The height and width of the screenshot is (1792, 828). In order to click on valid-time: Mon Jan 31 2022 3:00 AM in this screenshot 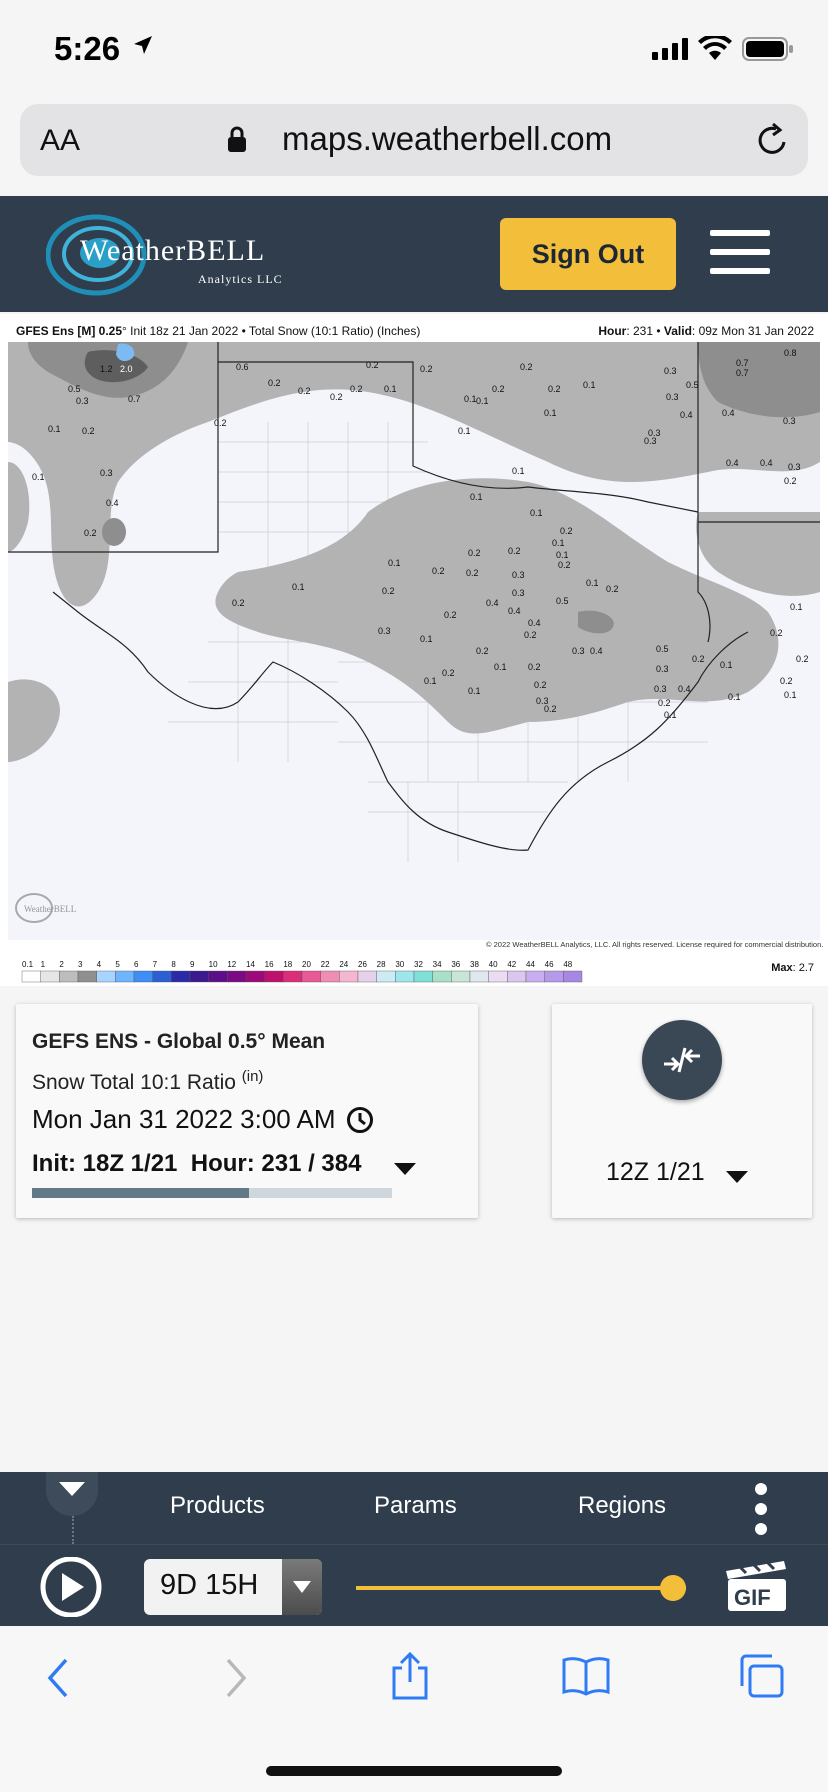, I will do `click(184, 1119)`.